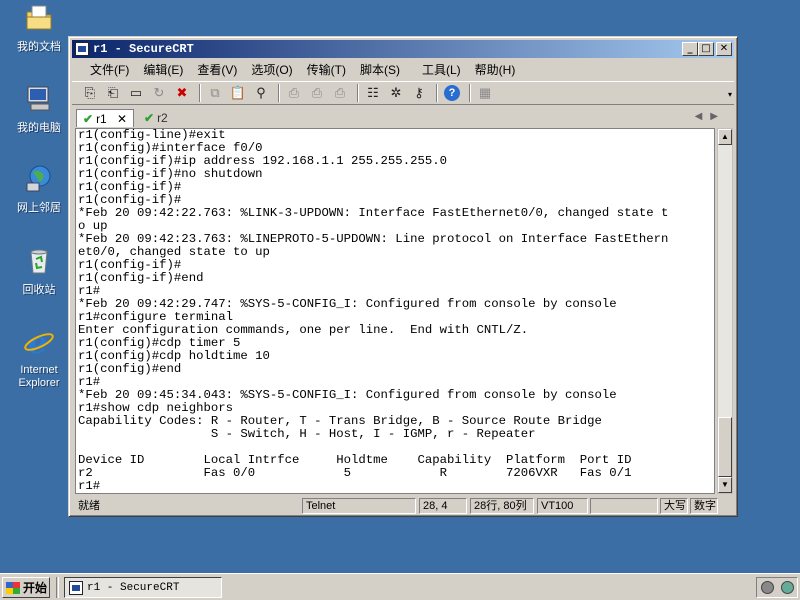 This screenshot has width=800, height=600. I want to click on start-label: 开始, so click(35, 588).